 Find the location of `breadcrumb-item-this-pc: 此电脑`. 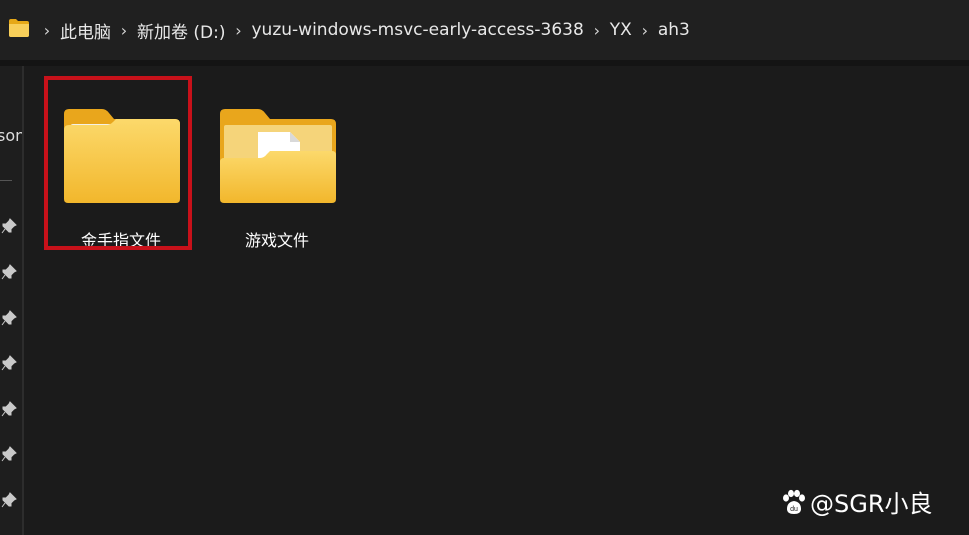

breadcrumb-item-this-pc: 此电脑 is located at coordinates (85, 30).